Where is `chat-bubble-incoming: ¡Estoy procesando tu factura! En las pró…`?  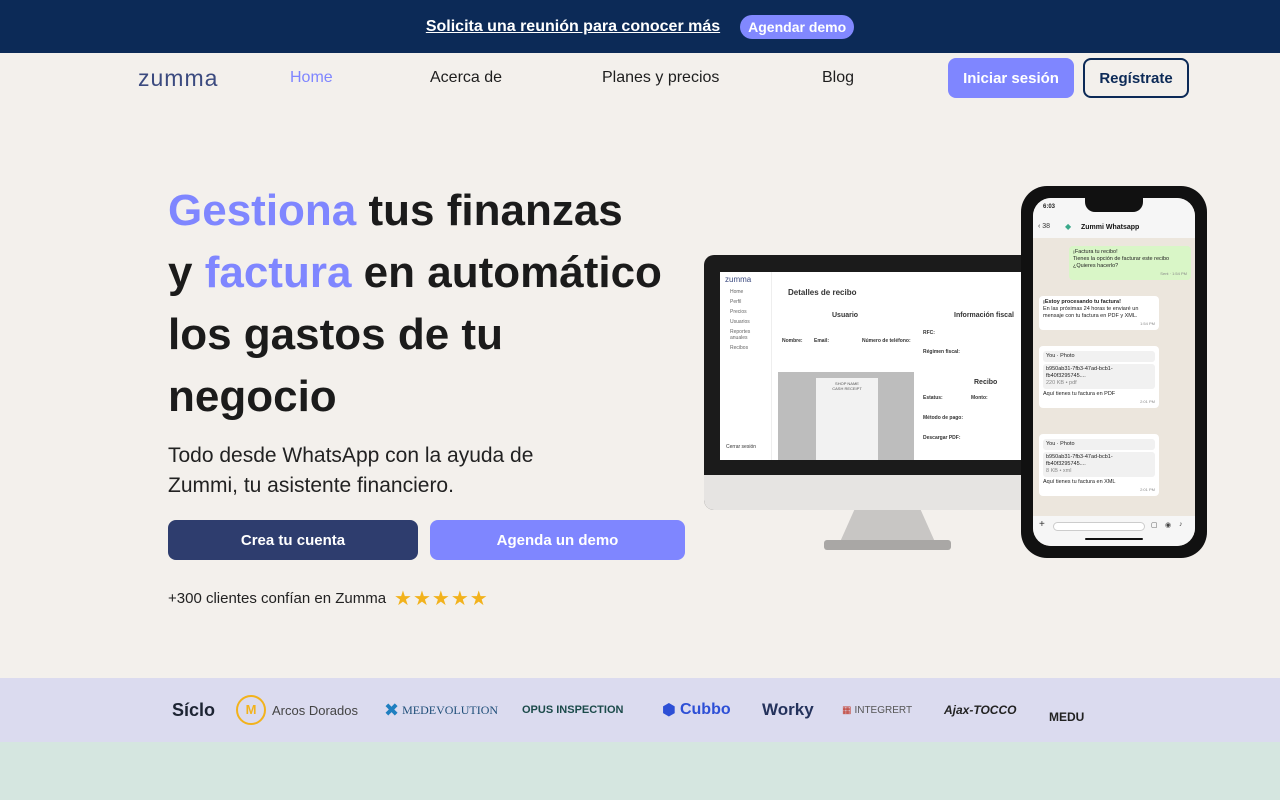
chat-bubble-incoming: ¡Estoy procesando tu factura! En las pró… is located at coordinates (1099, 313).